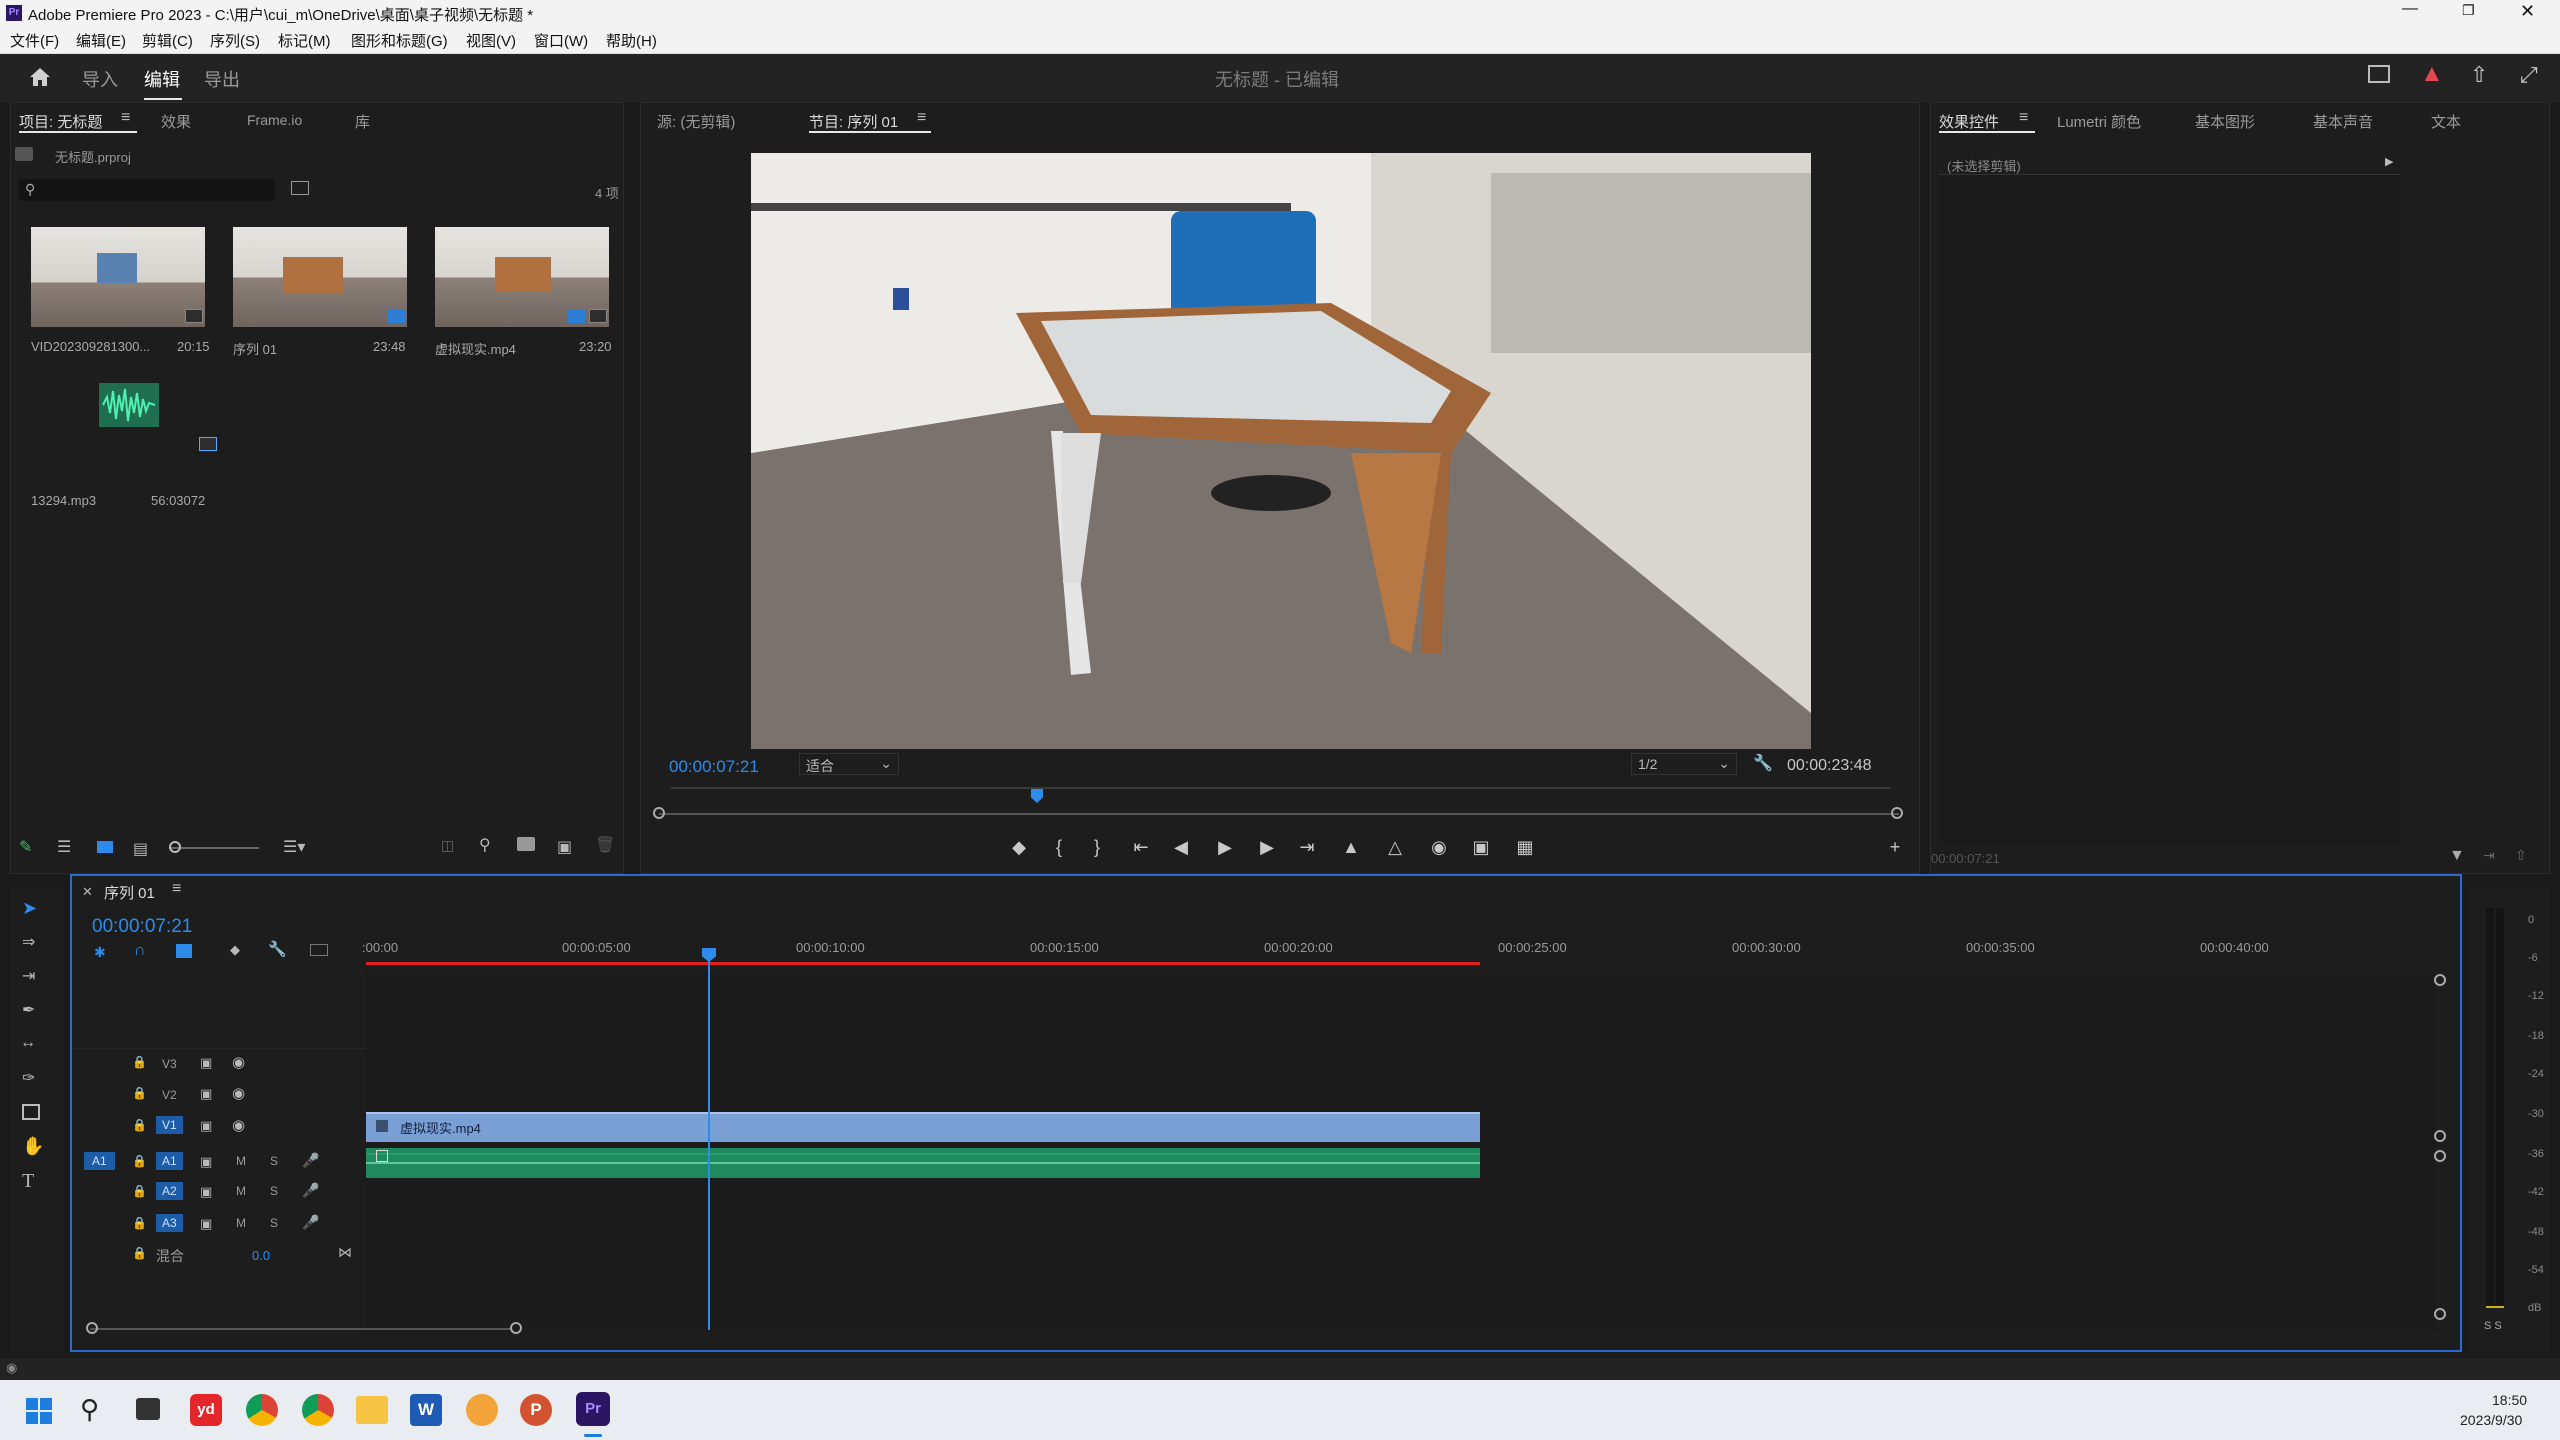 Image resolution: width=2560 pixels, height=1440 pixels. What do you see at coordinates (129, 892) in the screenshot?
I see `tab-sequence: 序列 01` at bounding box center [129, 892].